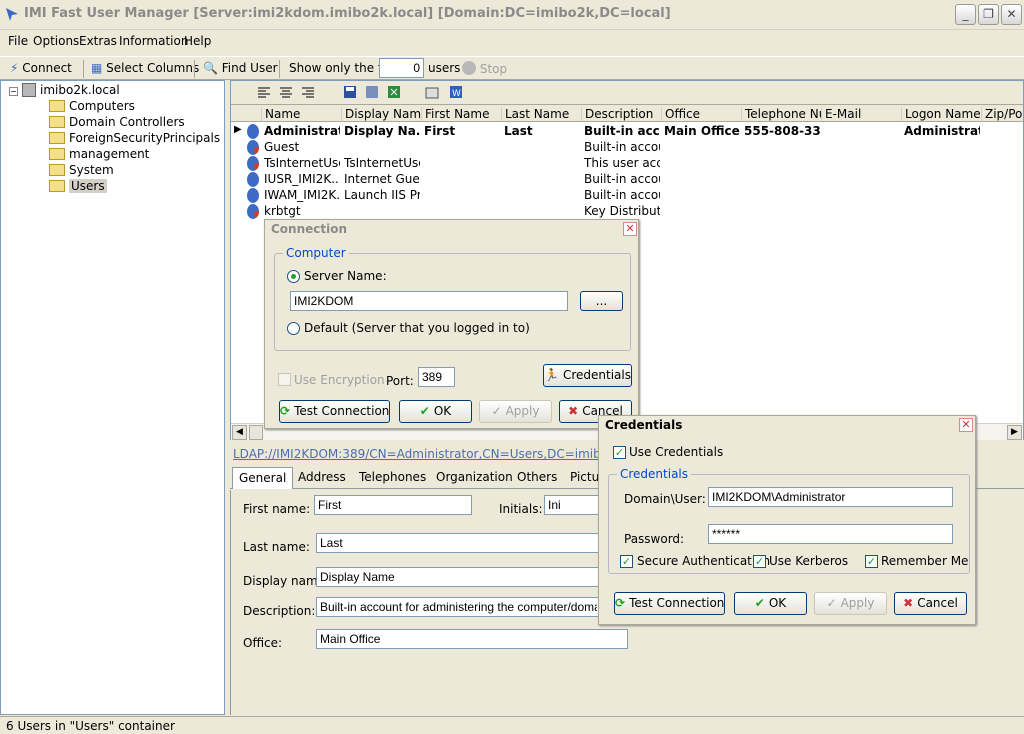 The height and width of the screenshot is (734, 1024). Describe the element at coordinates (256, 432) in the screenshot. I see `scroll-thumb` at that location.